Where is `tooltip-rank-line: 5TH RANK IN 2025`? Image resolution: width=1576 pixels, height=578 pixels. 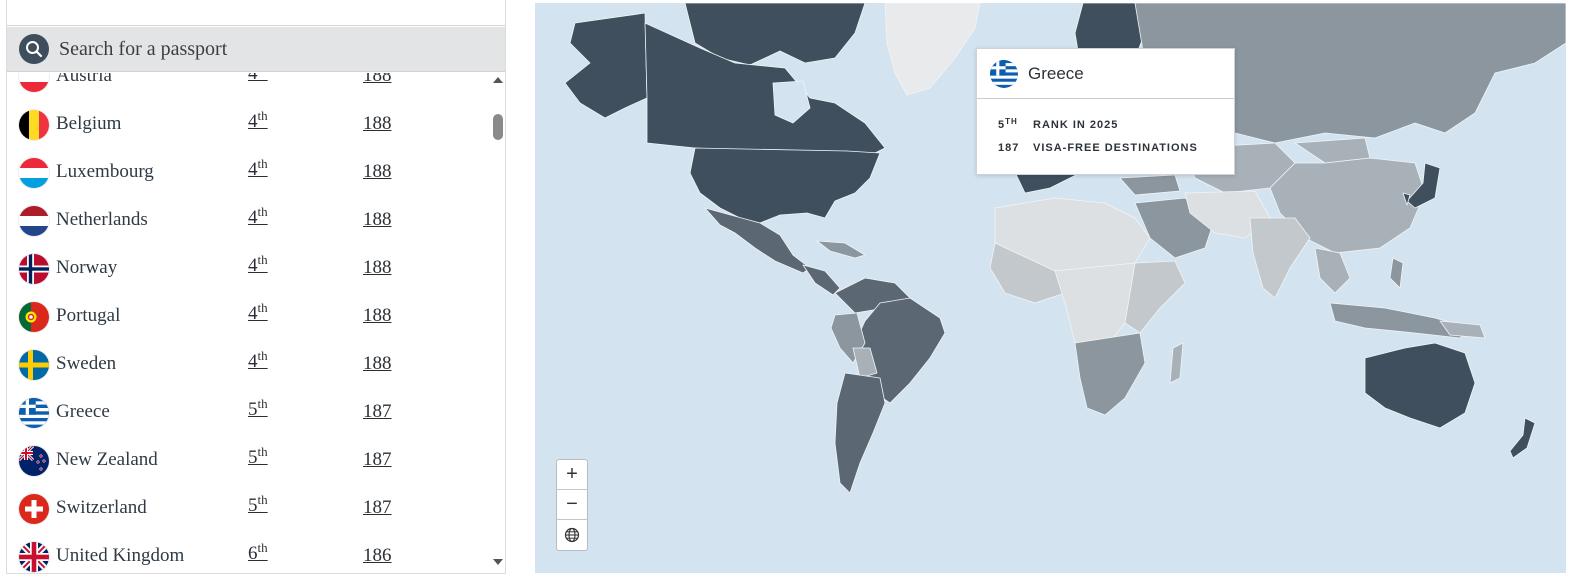
tooltip-rank-line: 5TH RANK IN 2025 is located at coordinates (1058, 124).